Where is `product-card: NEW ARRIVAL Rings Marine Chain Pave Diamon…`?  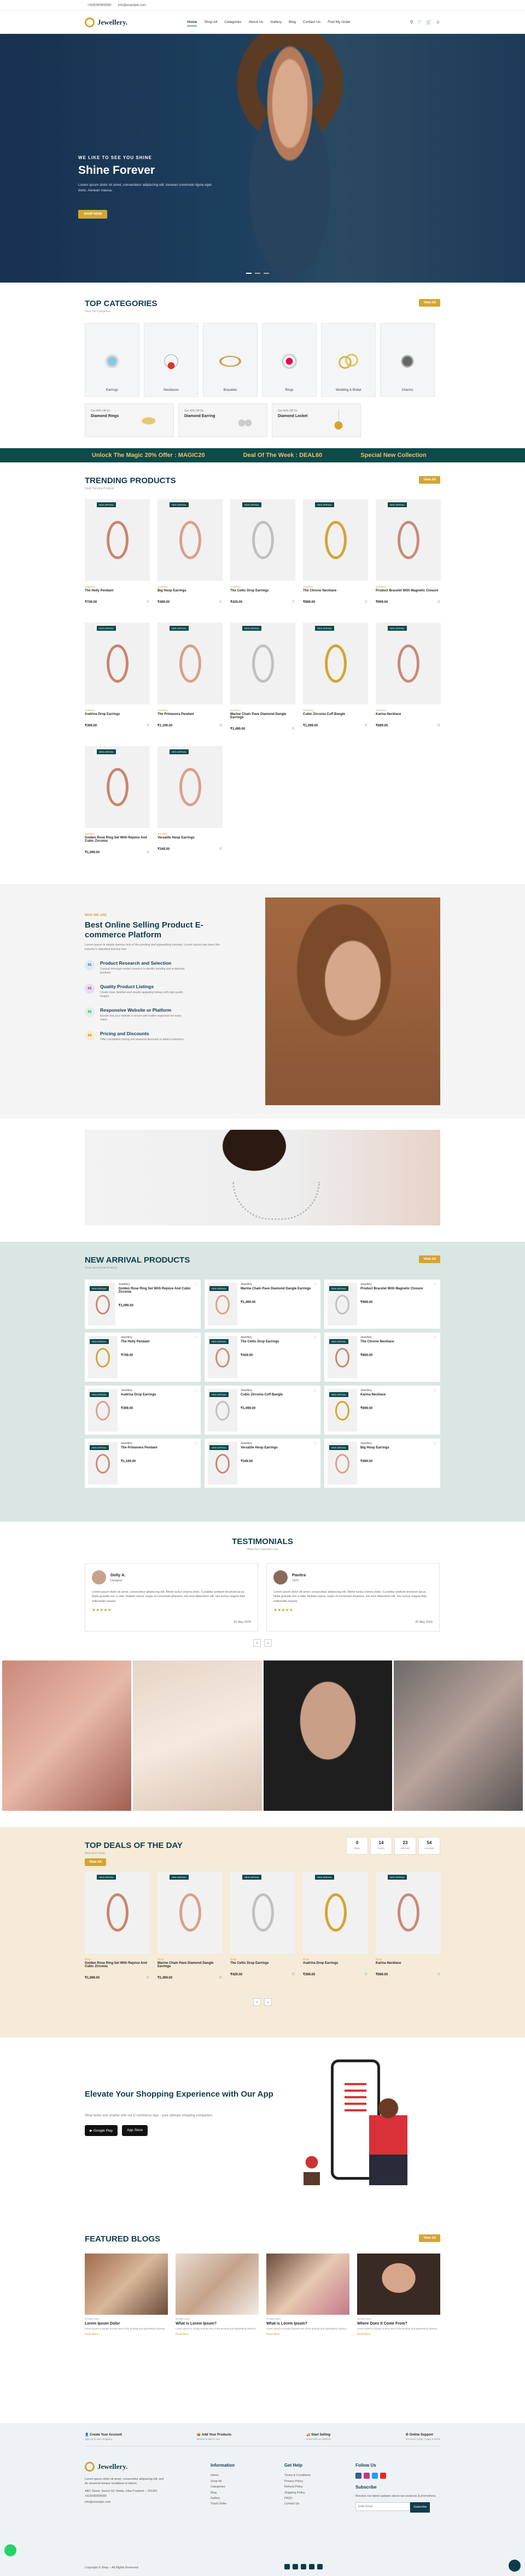
product-card: NEW ARRIVAL Rings Marine Chain Pave Diamon… is located at coordinates (190, 1929).